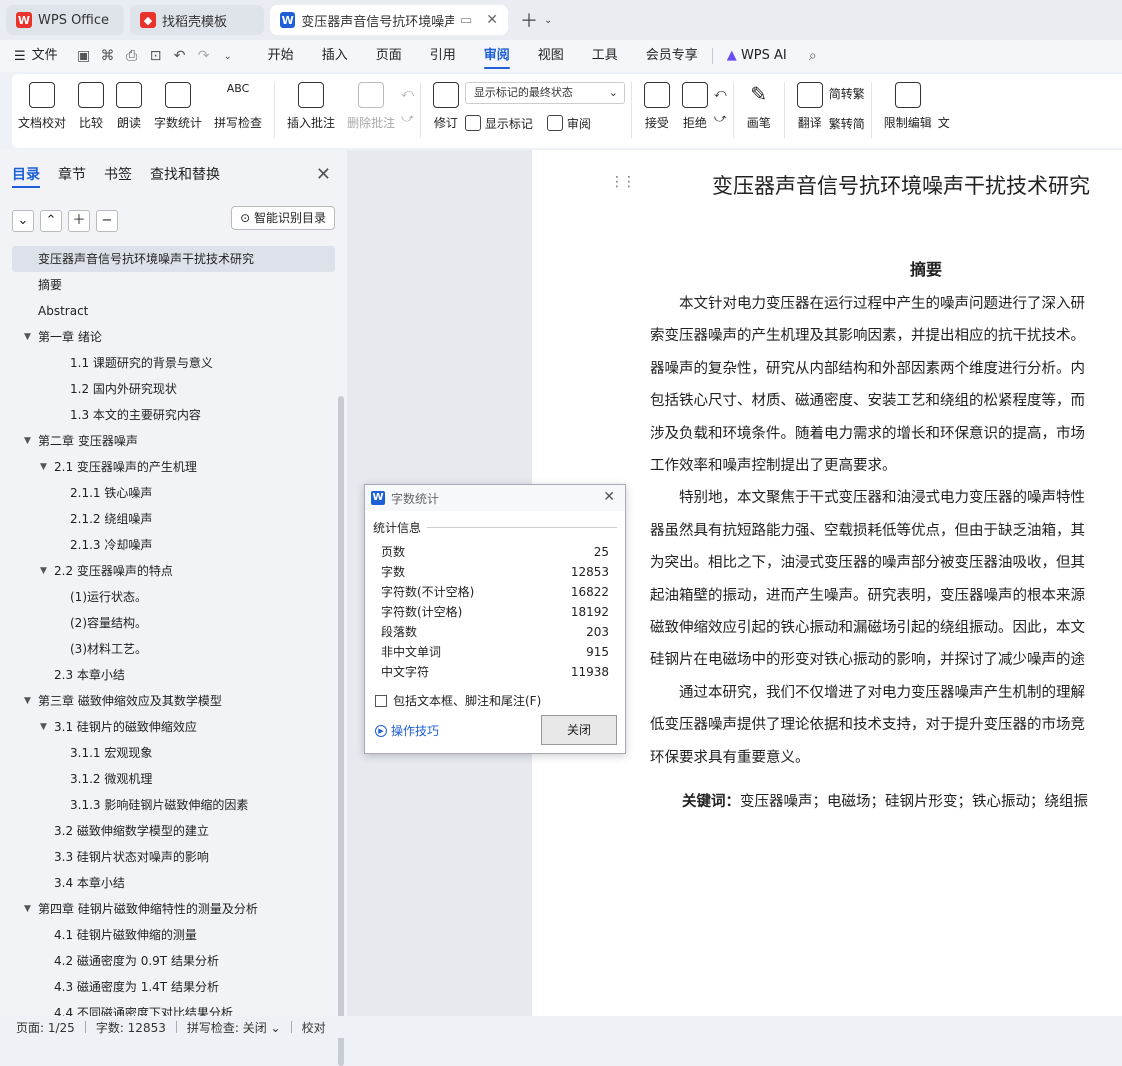  I want to click on show-markup-button: 显示标记, so click(498, 123).